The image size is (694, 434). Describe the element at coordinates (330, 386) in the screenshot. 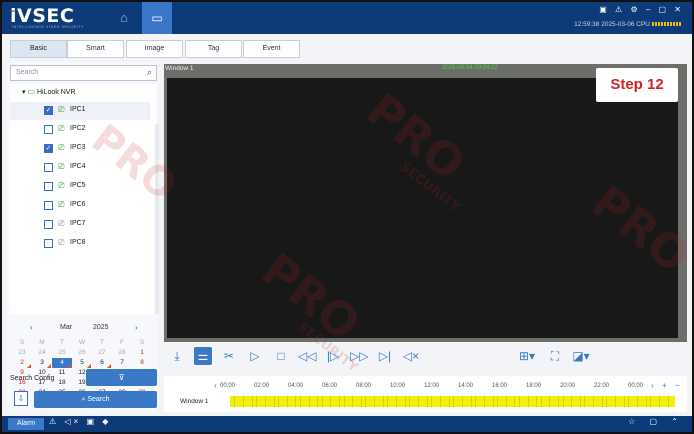

I see `timeline-tick: 06:00` at that location.